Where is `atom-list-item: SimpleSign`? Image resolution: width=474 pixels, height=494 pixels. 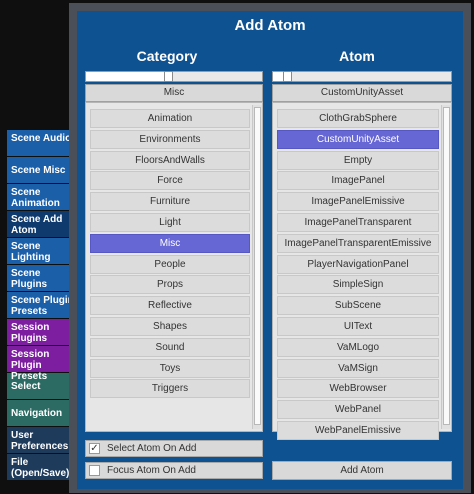
atom-list-item: SimpleSign is located at coordinates (358, 285).